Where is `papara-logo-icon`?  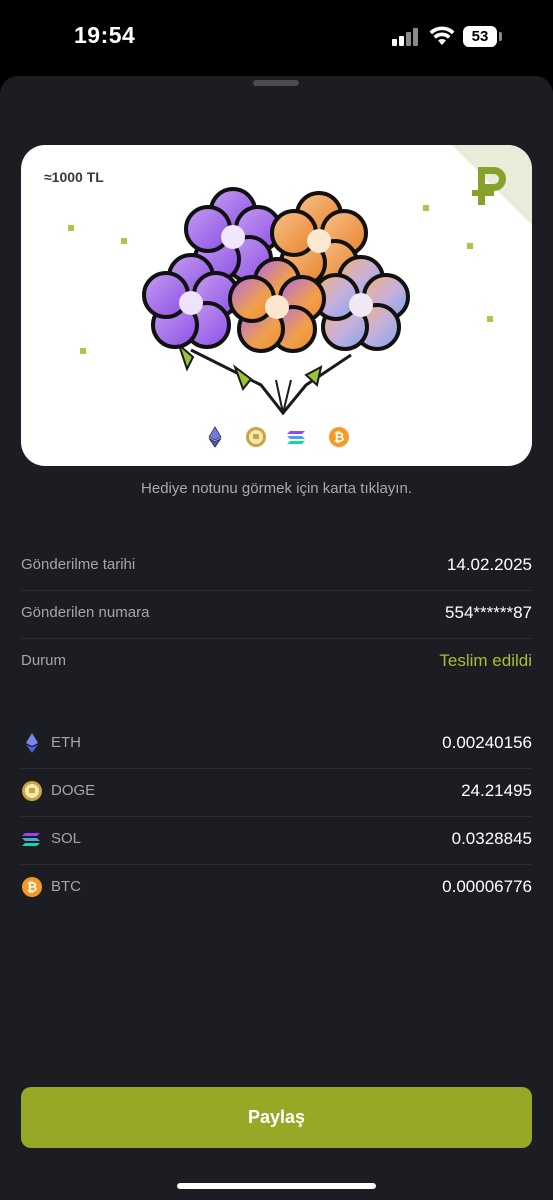
papara-logo-icon is located at coordinates (489, 186).